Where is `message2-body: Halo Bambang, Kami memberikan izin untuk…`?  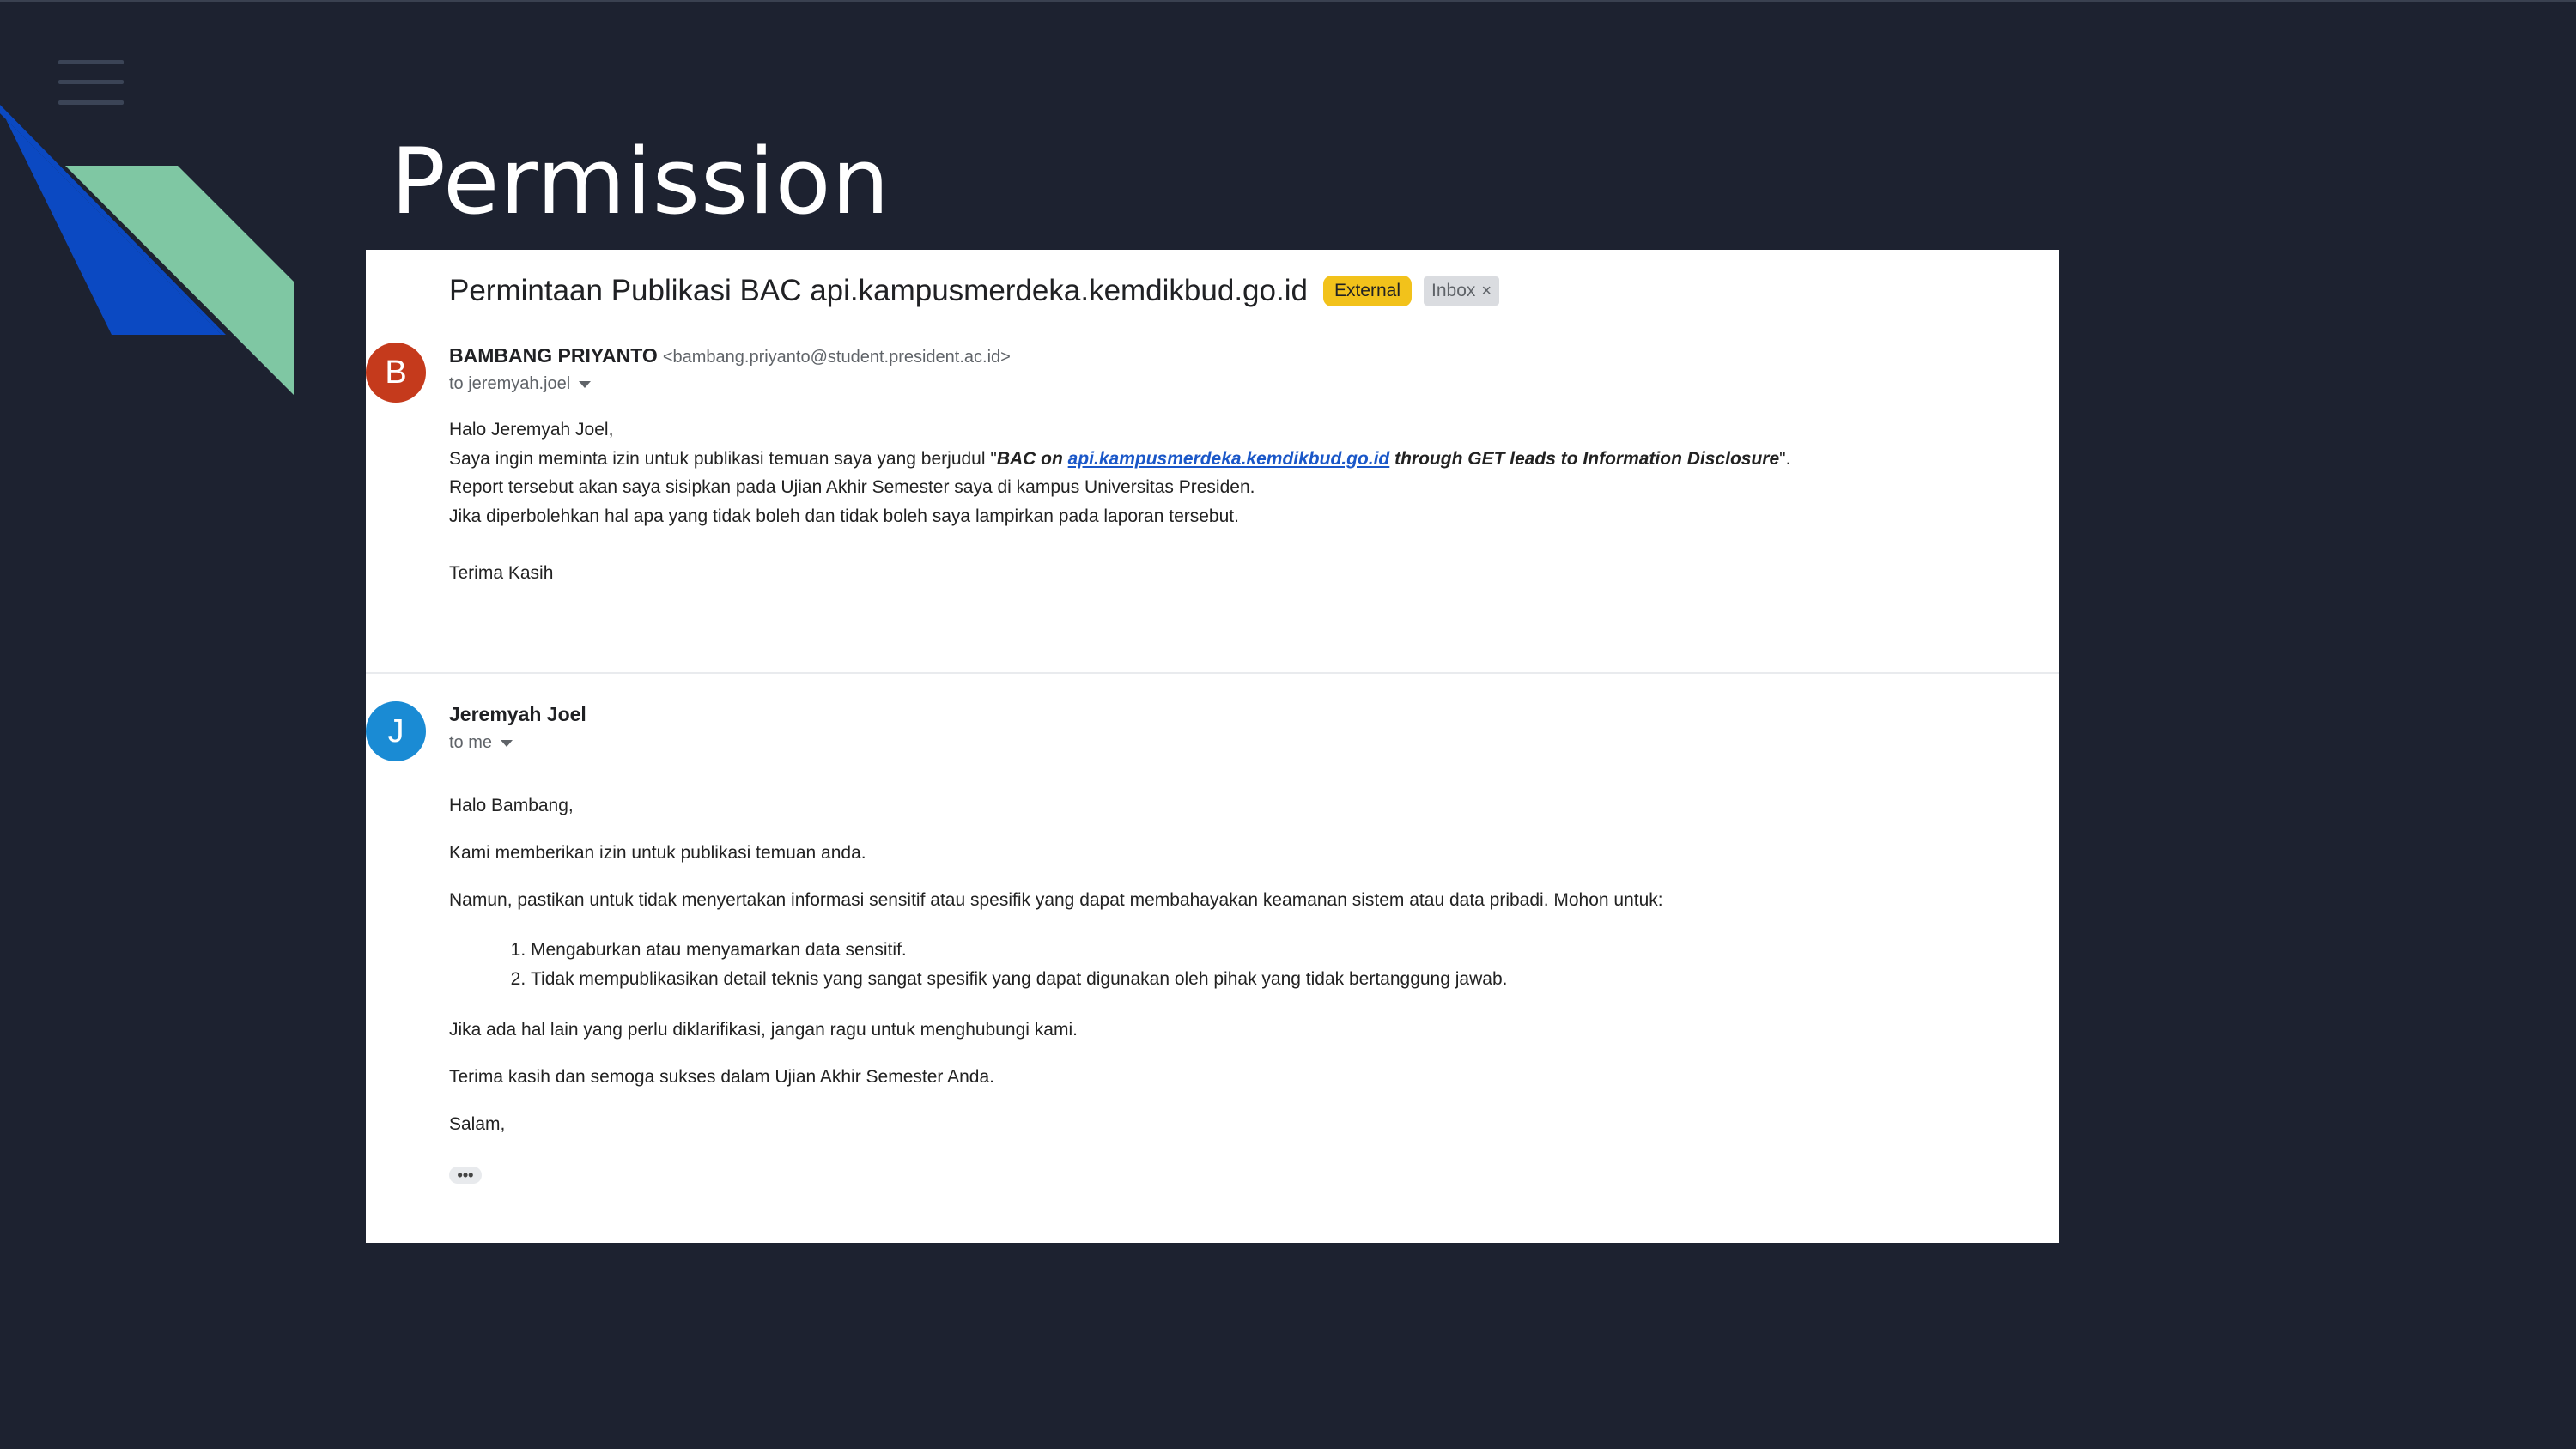 message2-body: Halo Bambang, Kami memberikan izin untuk… is located at coordinates (1056, 977).